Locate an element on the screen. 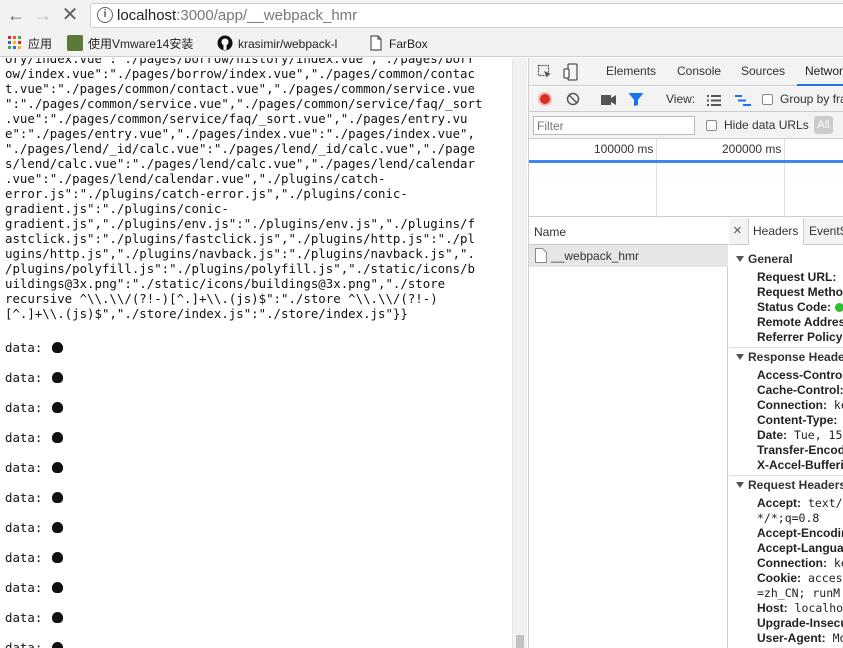 The image size is (843, 648). header-key: Access-Control- is located at coordinates (800, 375).